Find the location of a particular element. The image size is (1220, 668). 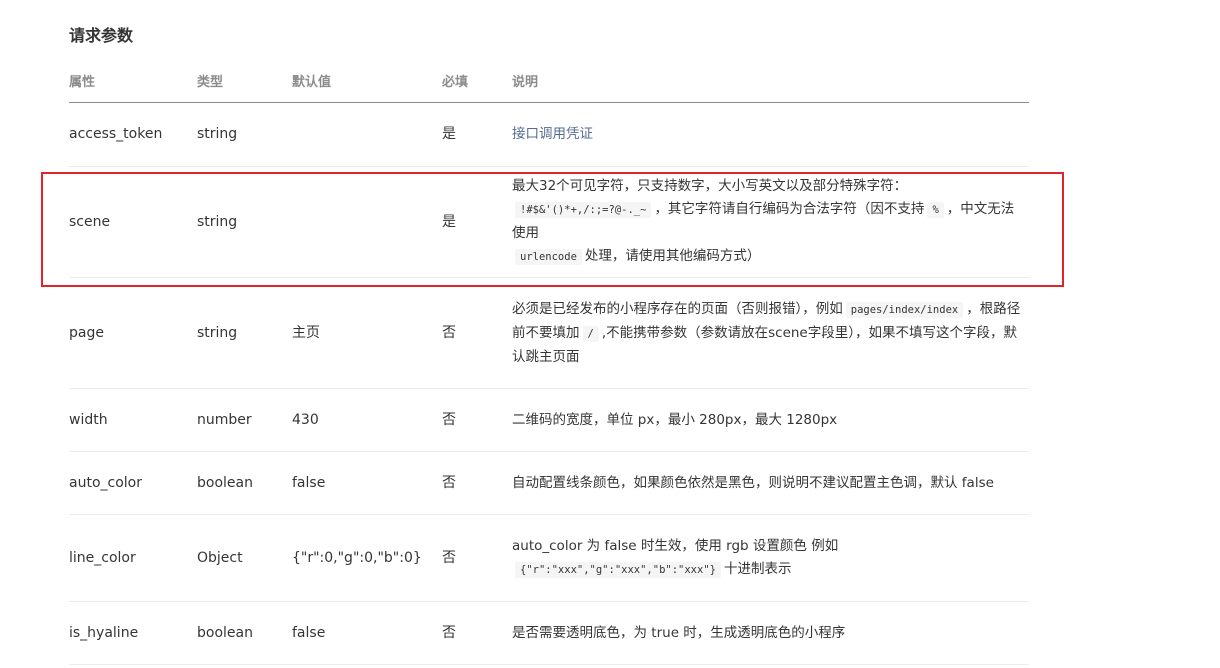

param-type: Object is located at coordinates (220, 557).